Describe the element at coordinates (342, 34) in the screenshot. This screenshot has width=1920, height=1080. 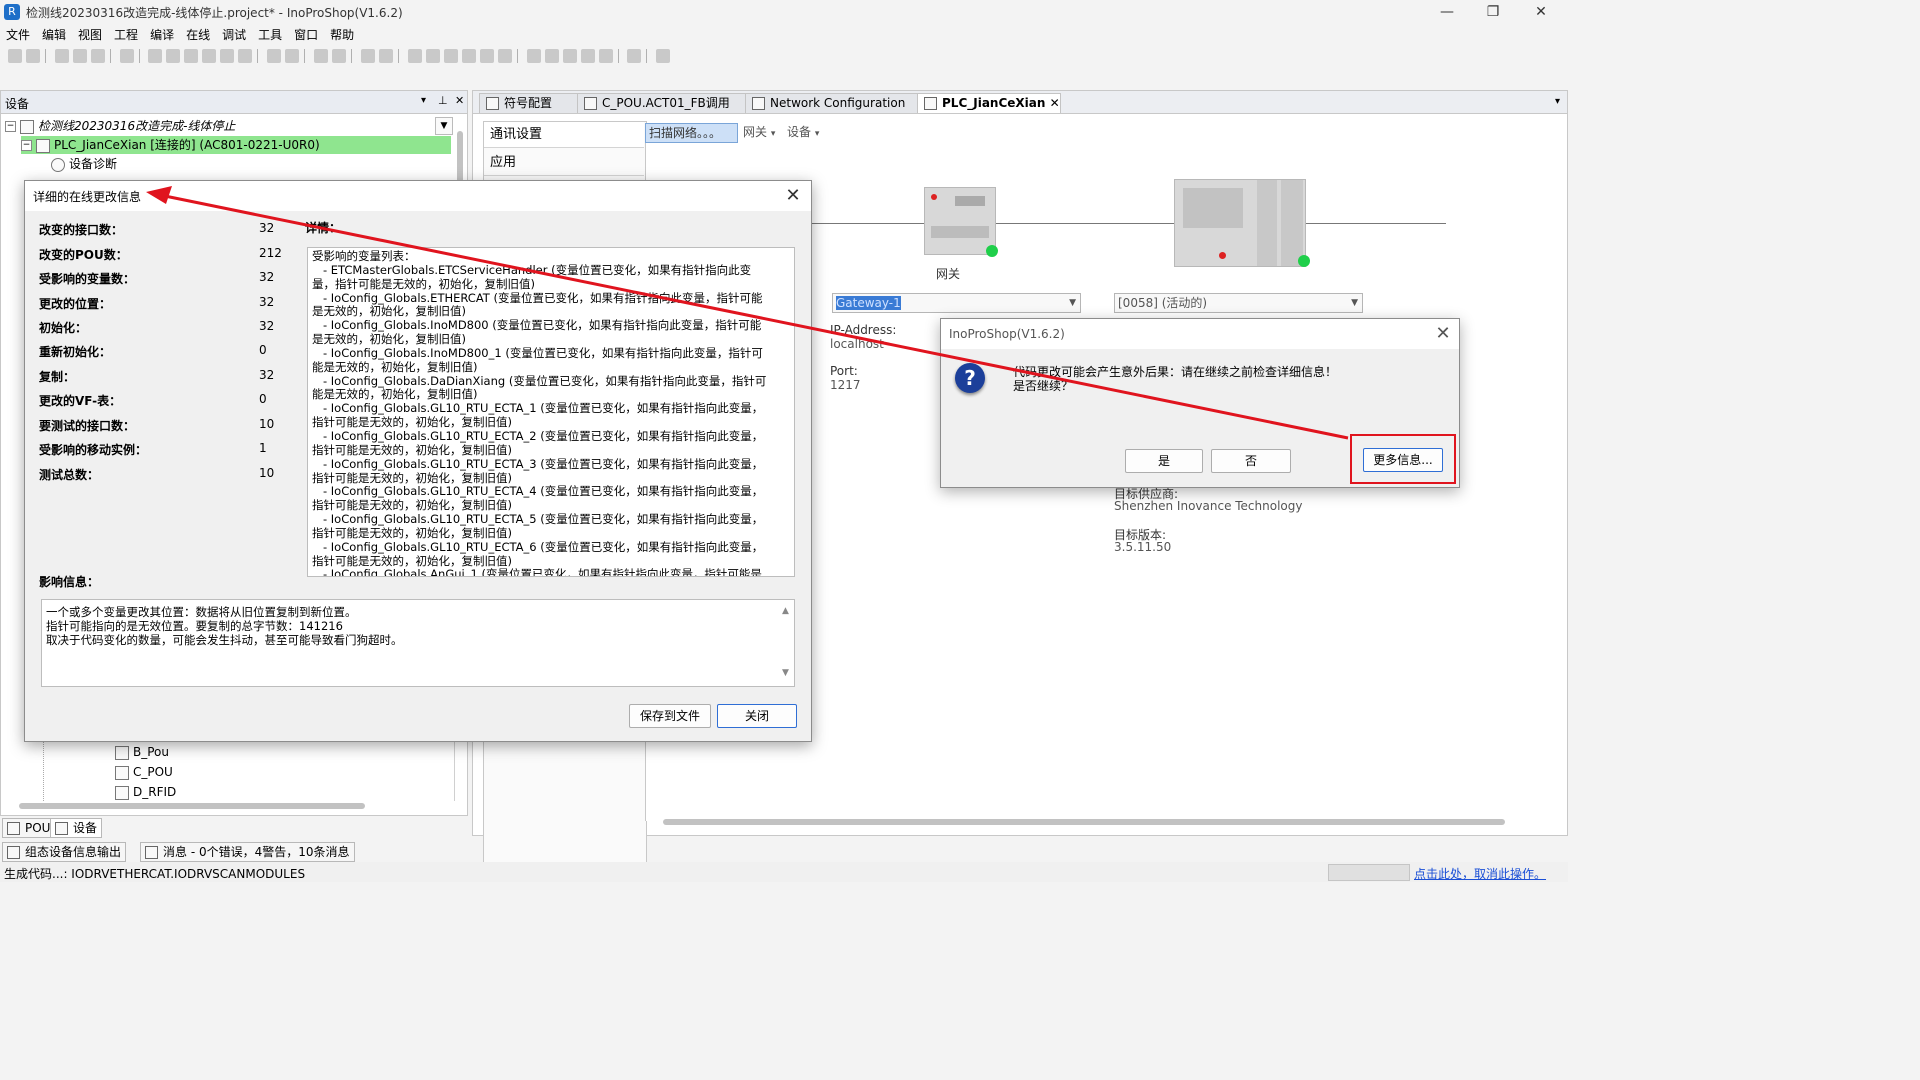
I see `menu-help: 帮助` at that location.